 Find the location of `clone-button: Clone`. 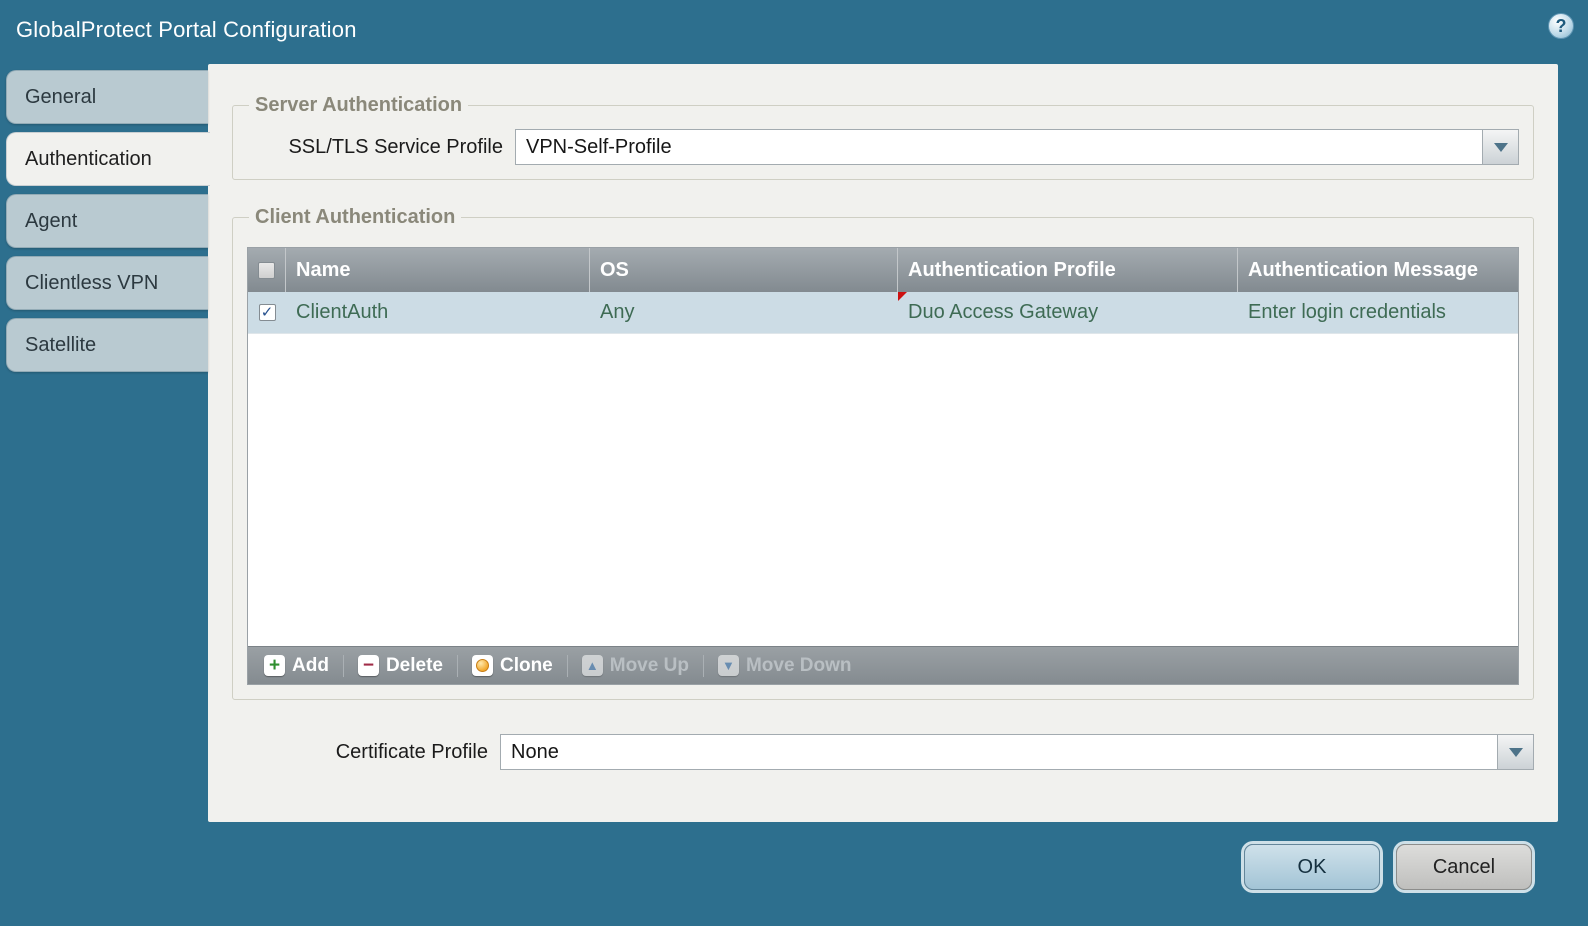

clone-button: Clone is located at coordinates (512, 665).